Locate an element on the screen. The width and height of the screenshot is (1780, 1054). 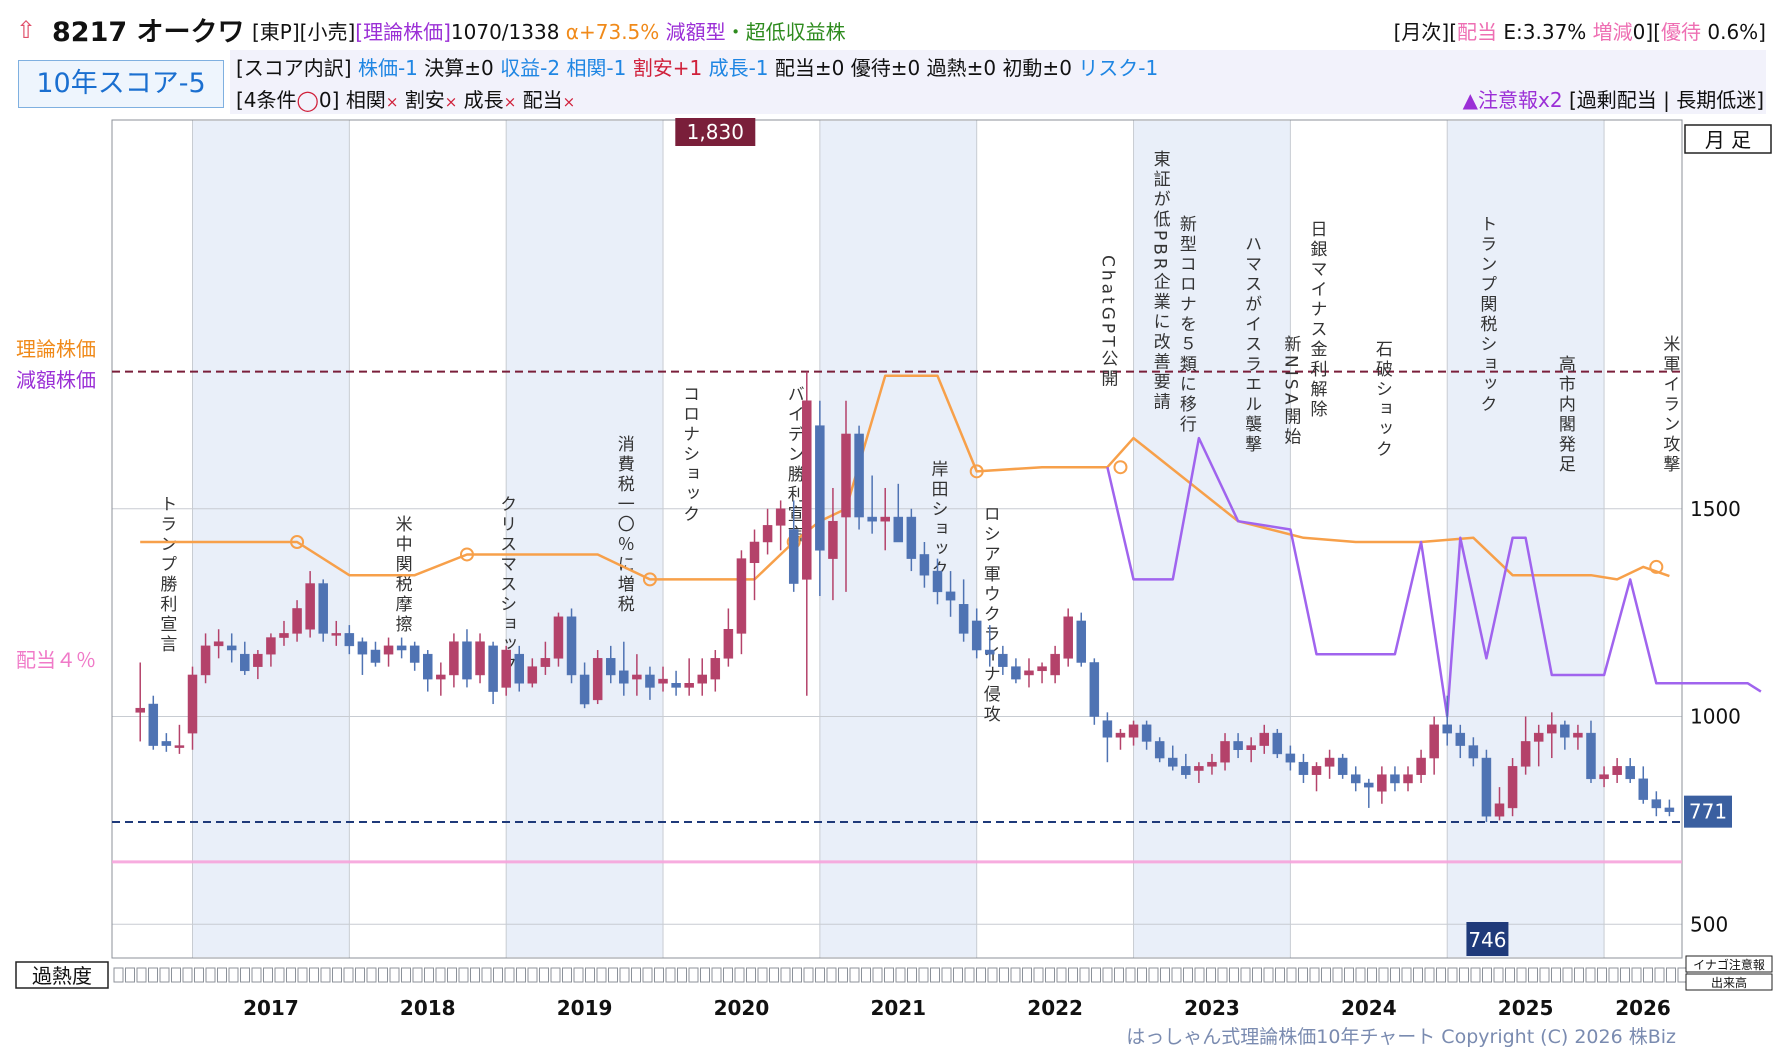
y-tick-label: 500 is located at coordinates (1709, 924).